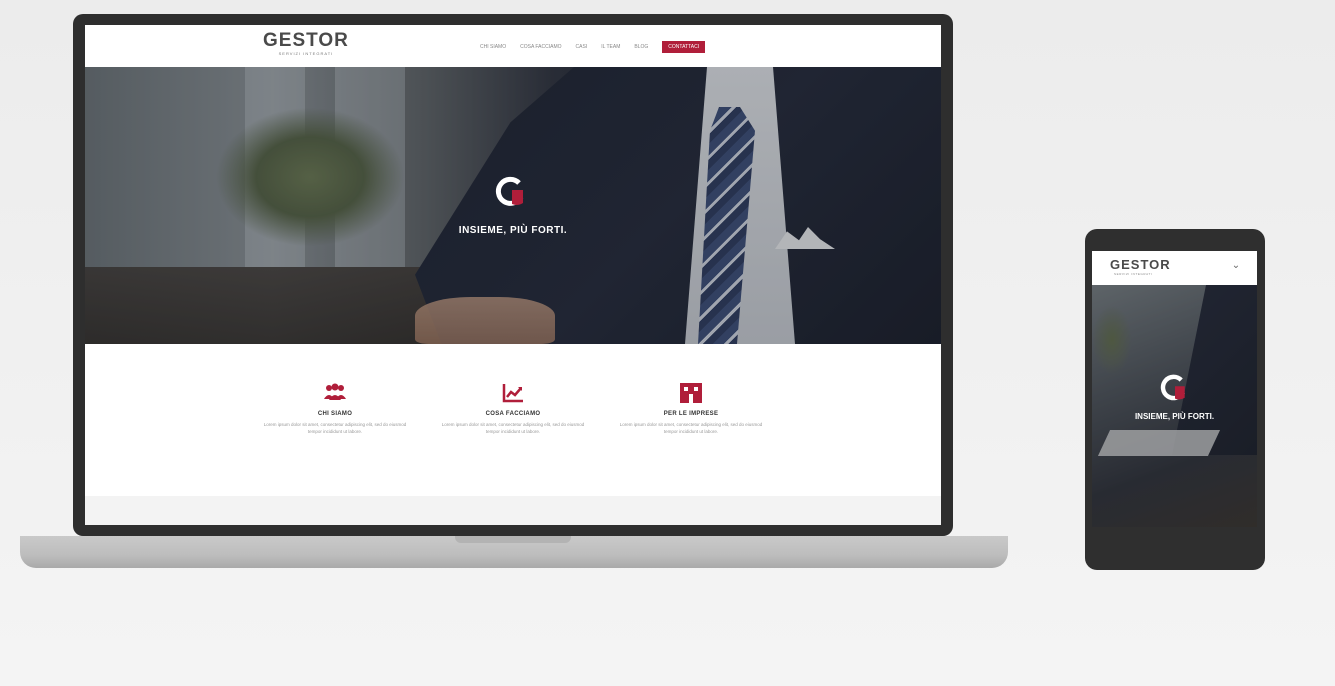 Image resolution: width=1335 pixels, height=686 pixels. I want to click on phone-logo-subtitle: SERVIZI INTEGRATI, so click(1133, 274).